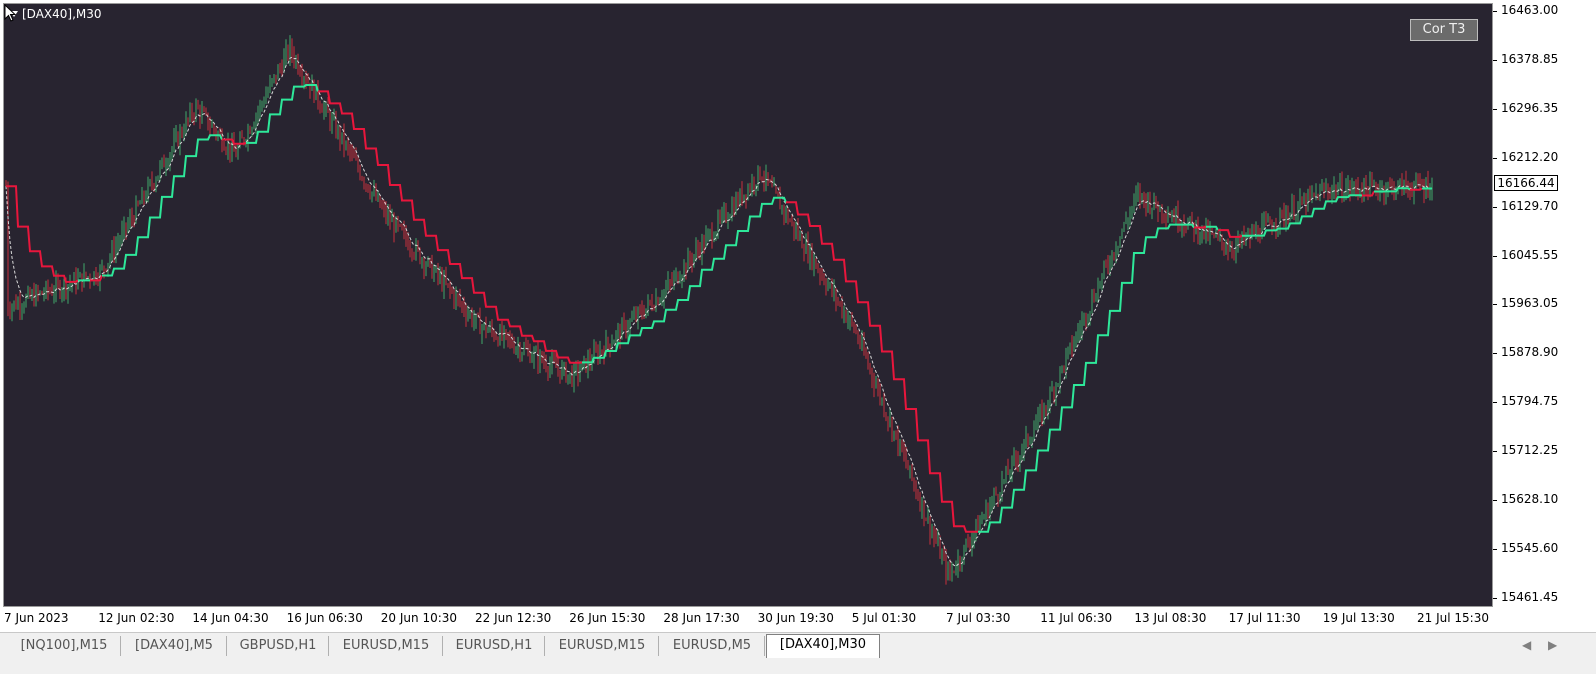  Describe the element at coordinates (1552, 645) in the screenshot. I see `tab-scroll-right-icon: ▶` at that location.